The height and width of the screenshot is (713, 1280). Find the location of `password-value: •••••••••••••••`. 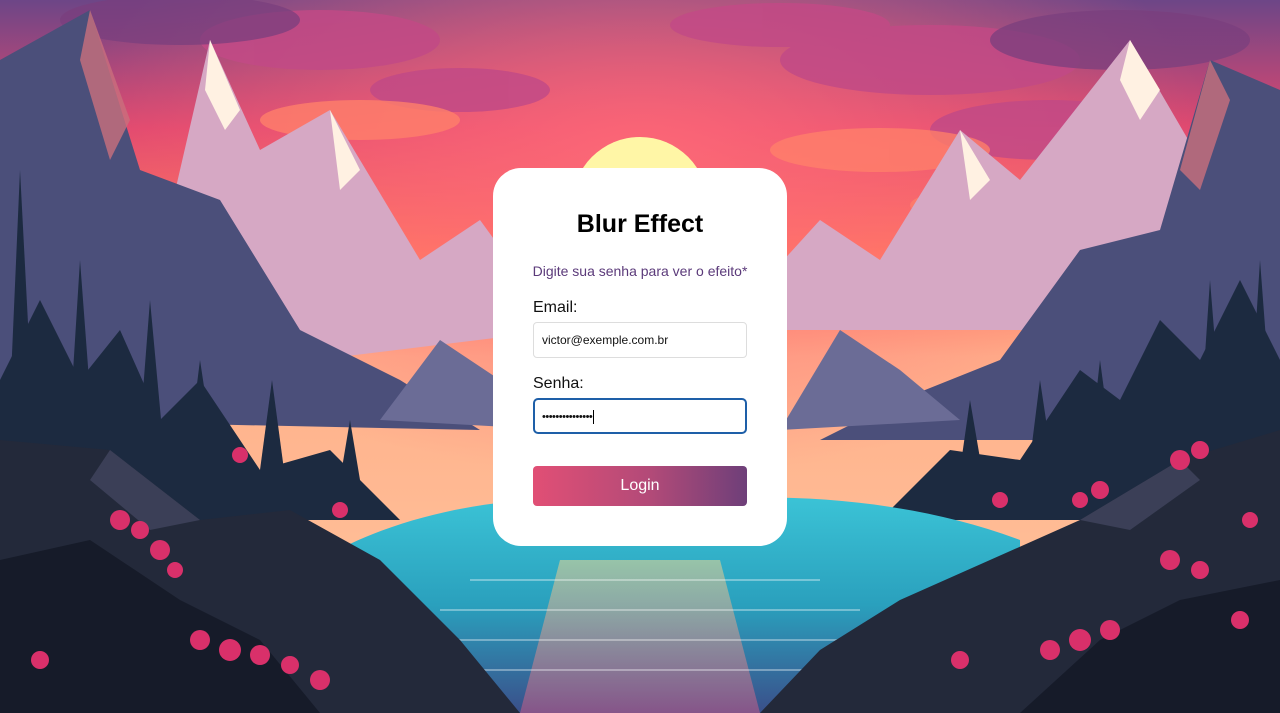

password-value: ••••••••••••••• is located at coordinates (567, 416).